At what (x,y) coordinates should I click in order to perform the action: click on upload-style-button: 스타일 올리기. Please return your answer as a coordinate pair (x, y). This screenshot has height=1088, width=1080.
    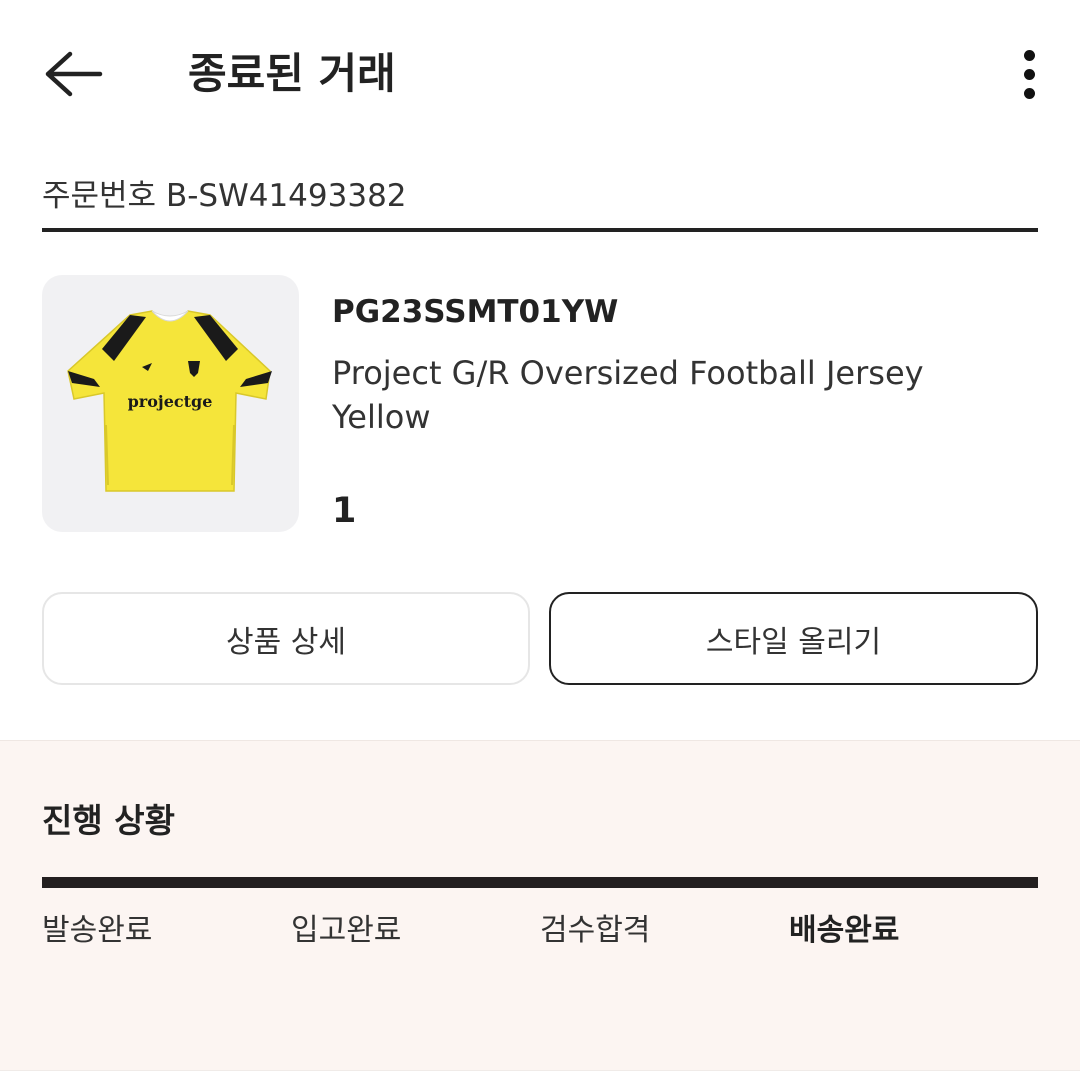
    Looking at the image, I should click on (793, 638).